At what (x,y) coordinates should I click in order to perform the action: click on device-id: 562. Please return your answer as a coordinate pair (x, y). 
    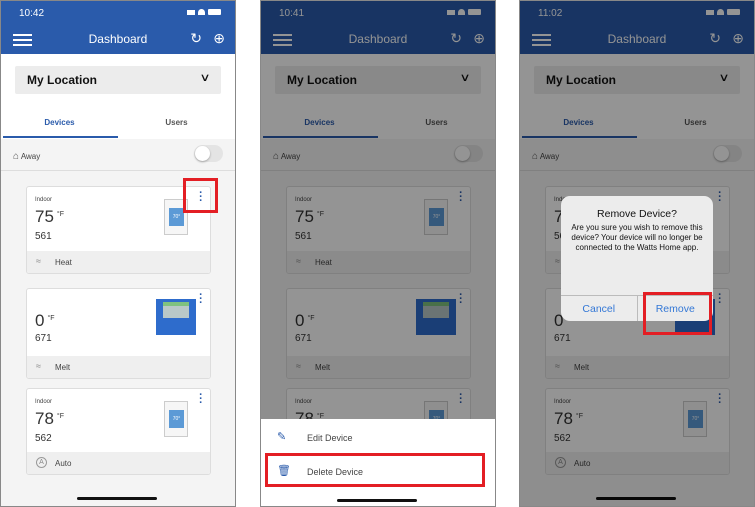
    Looking at the image, I should click on (43, 438).